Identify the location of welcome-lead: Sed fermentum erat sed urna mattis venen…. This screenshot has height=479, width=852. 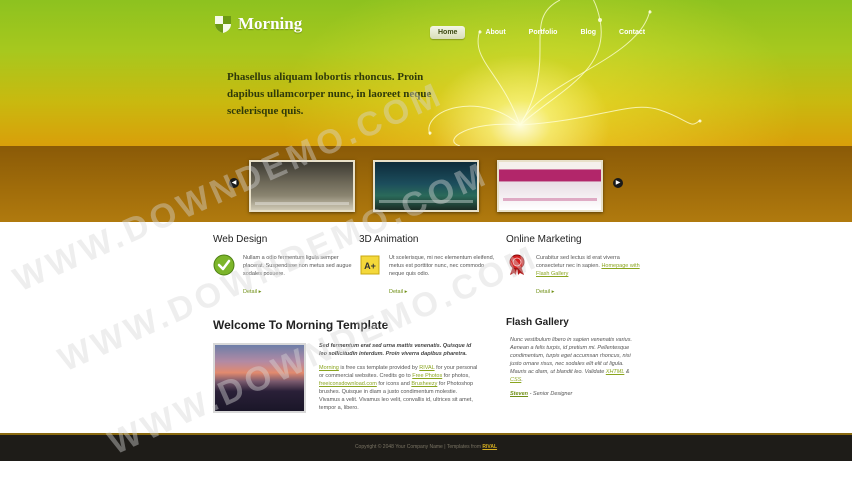
(395, 350).